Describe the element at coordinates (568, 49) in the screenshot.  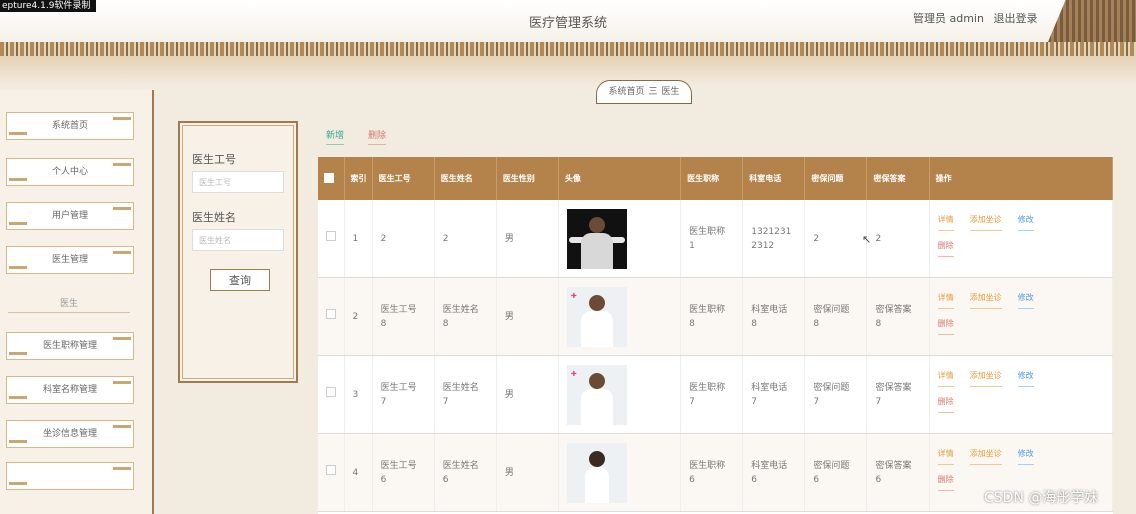
I see `decorative-border` at that location.